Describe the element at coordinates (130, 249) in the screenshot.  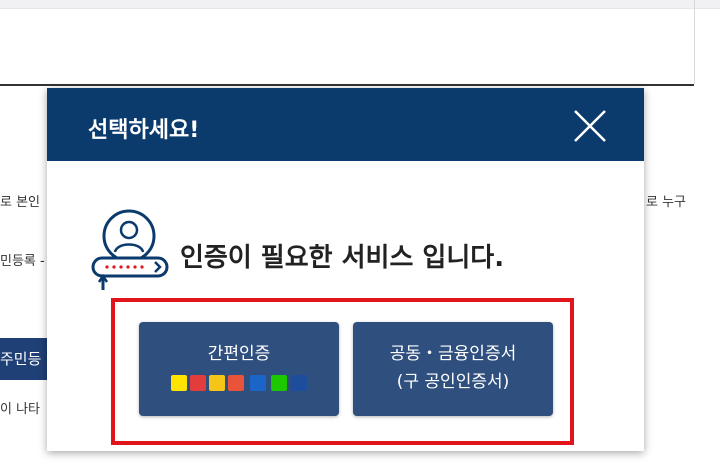
I see `user-password-icon` at that location.